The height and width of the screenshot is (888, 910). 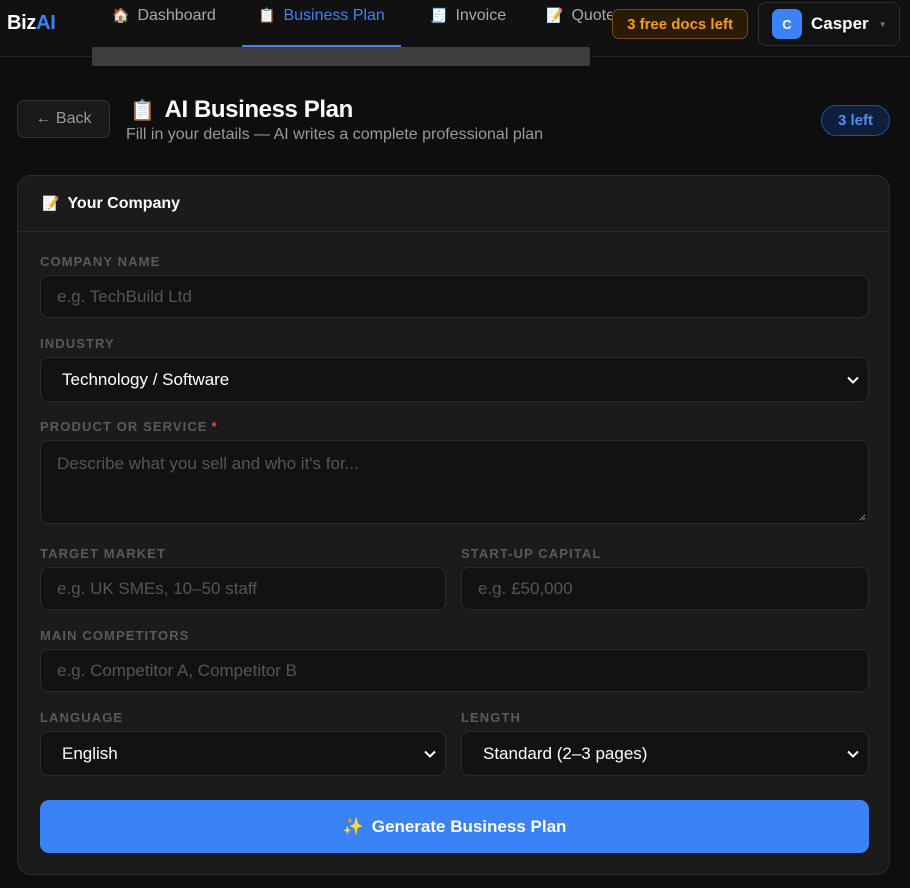 What do you see at coordinates (214, 426) in the screenshot?
I see `required-asterisk: *` at bounding box center [214, 426].